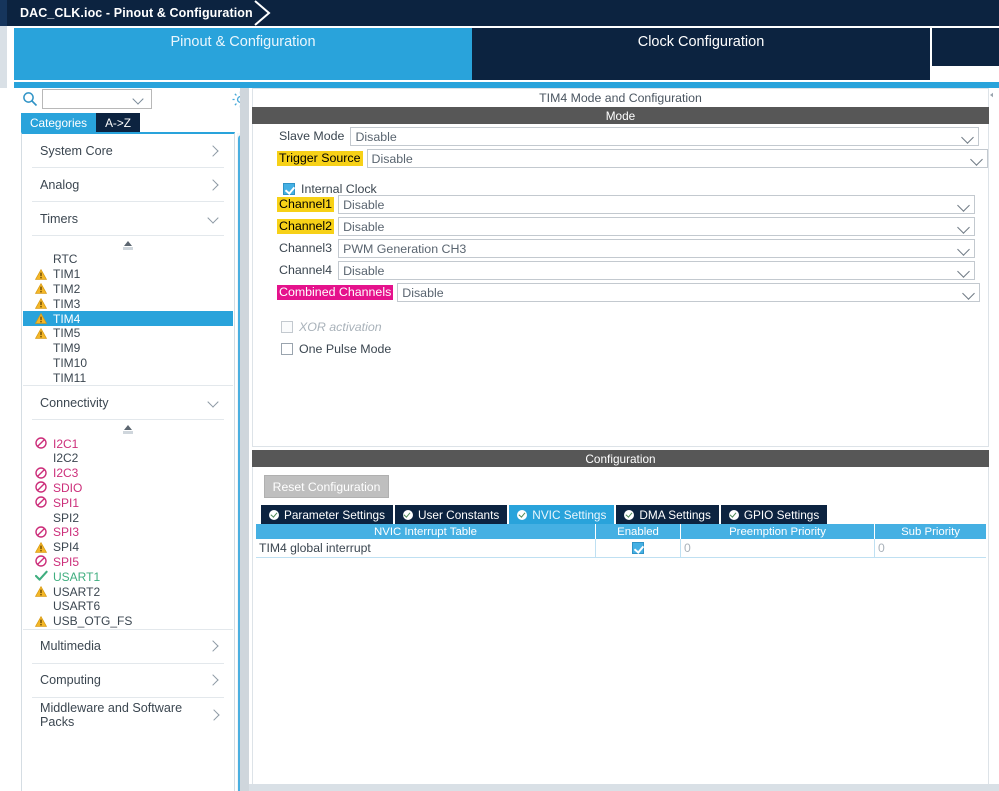  What do you see at coordinates (128, 591) in the screenshot?
I see `connectivity-item-usart2: USART2` at bounding box center [128, 591].